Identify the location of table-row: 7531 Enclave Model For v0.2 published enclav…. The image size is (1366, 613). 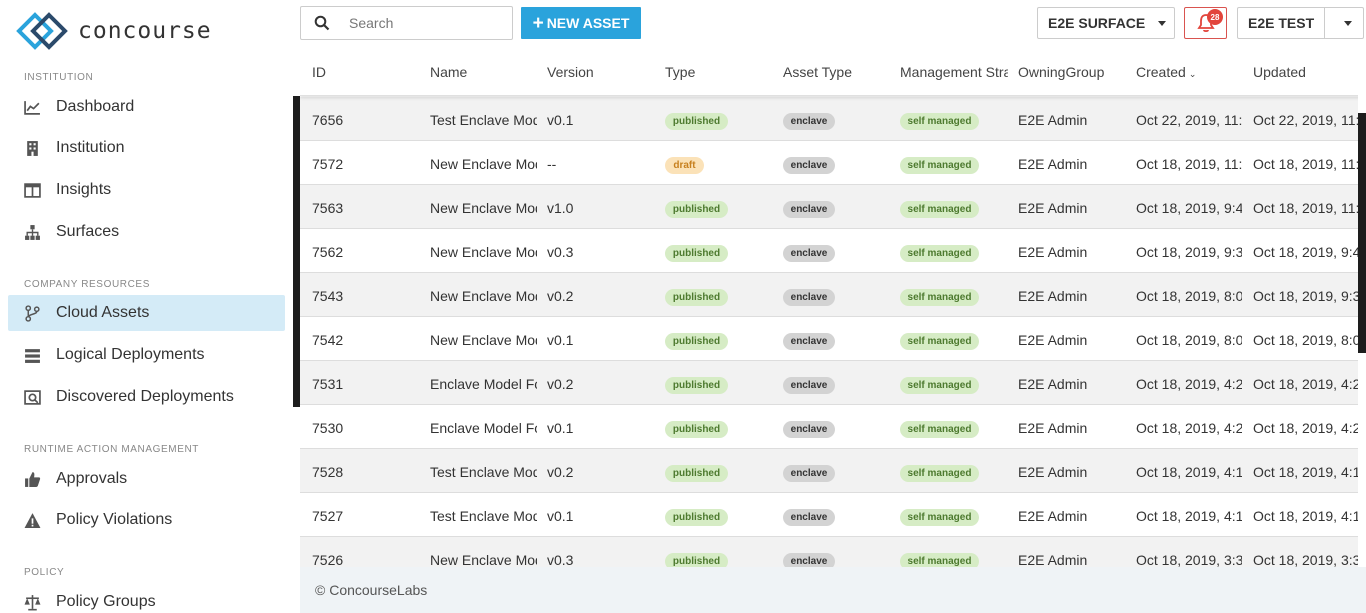
(829, 383).